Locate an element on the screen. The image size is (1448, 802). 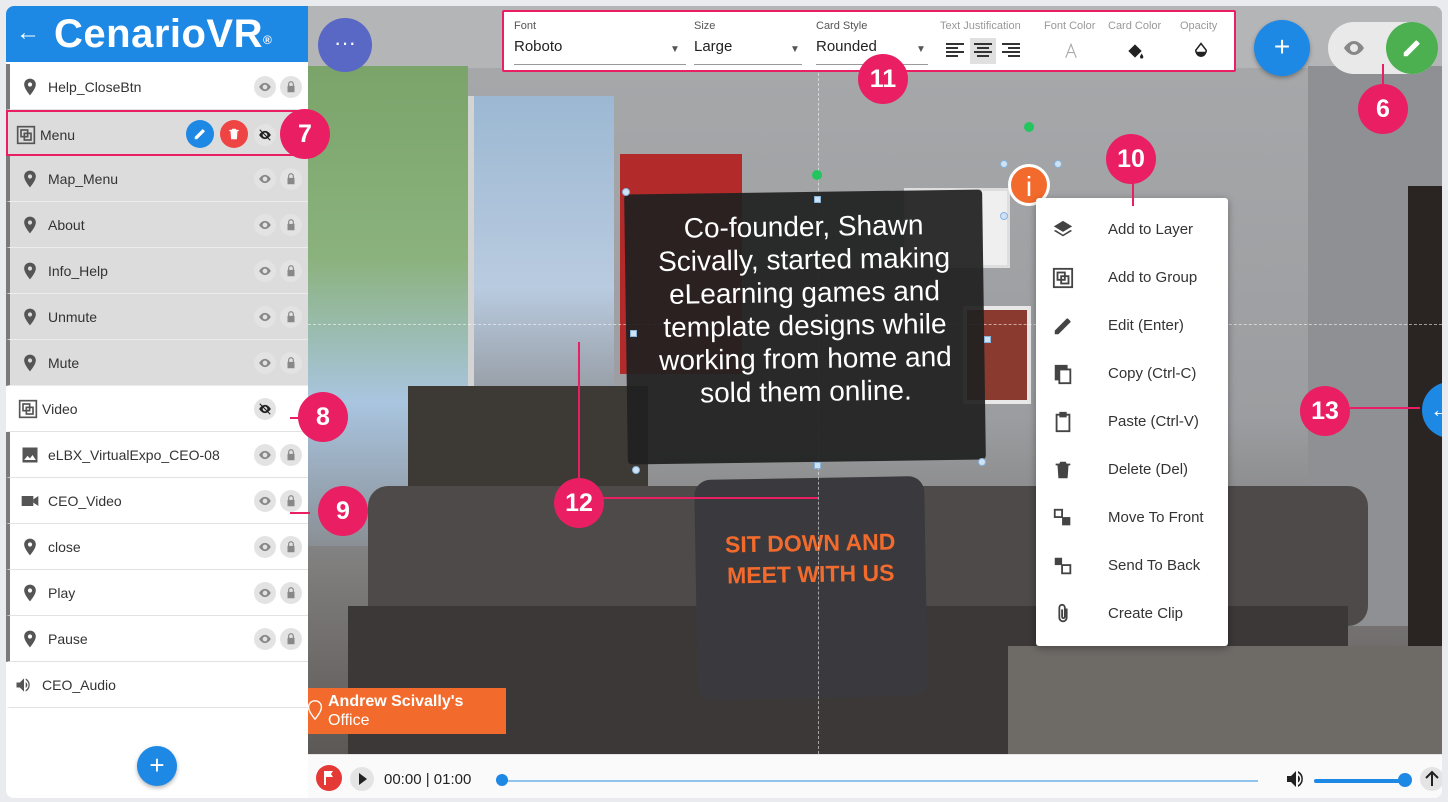
menu-item-send-to-back: Send To Back is located at coordinates (1132, 566).